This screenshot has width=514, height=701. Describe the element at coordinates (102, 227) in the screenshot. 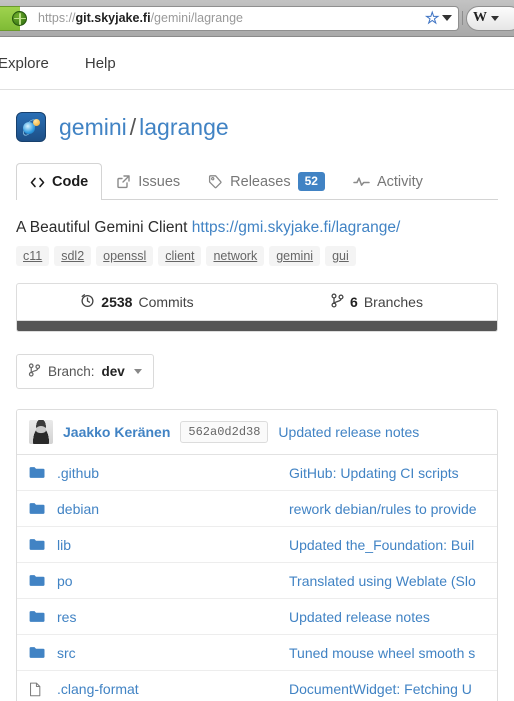

I see `repo-description-text: A Beautiful Gemini Client` at that location.